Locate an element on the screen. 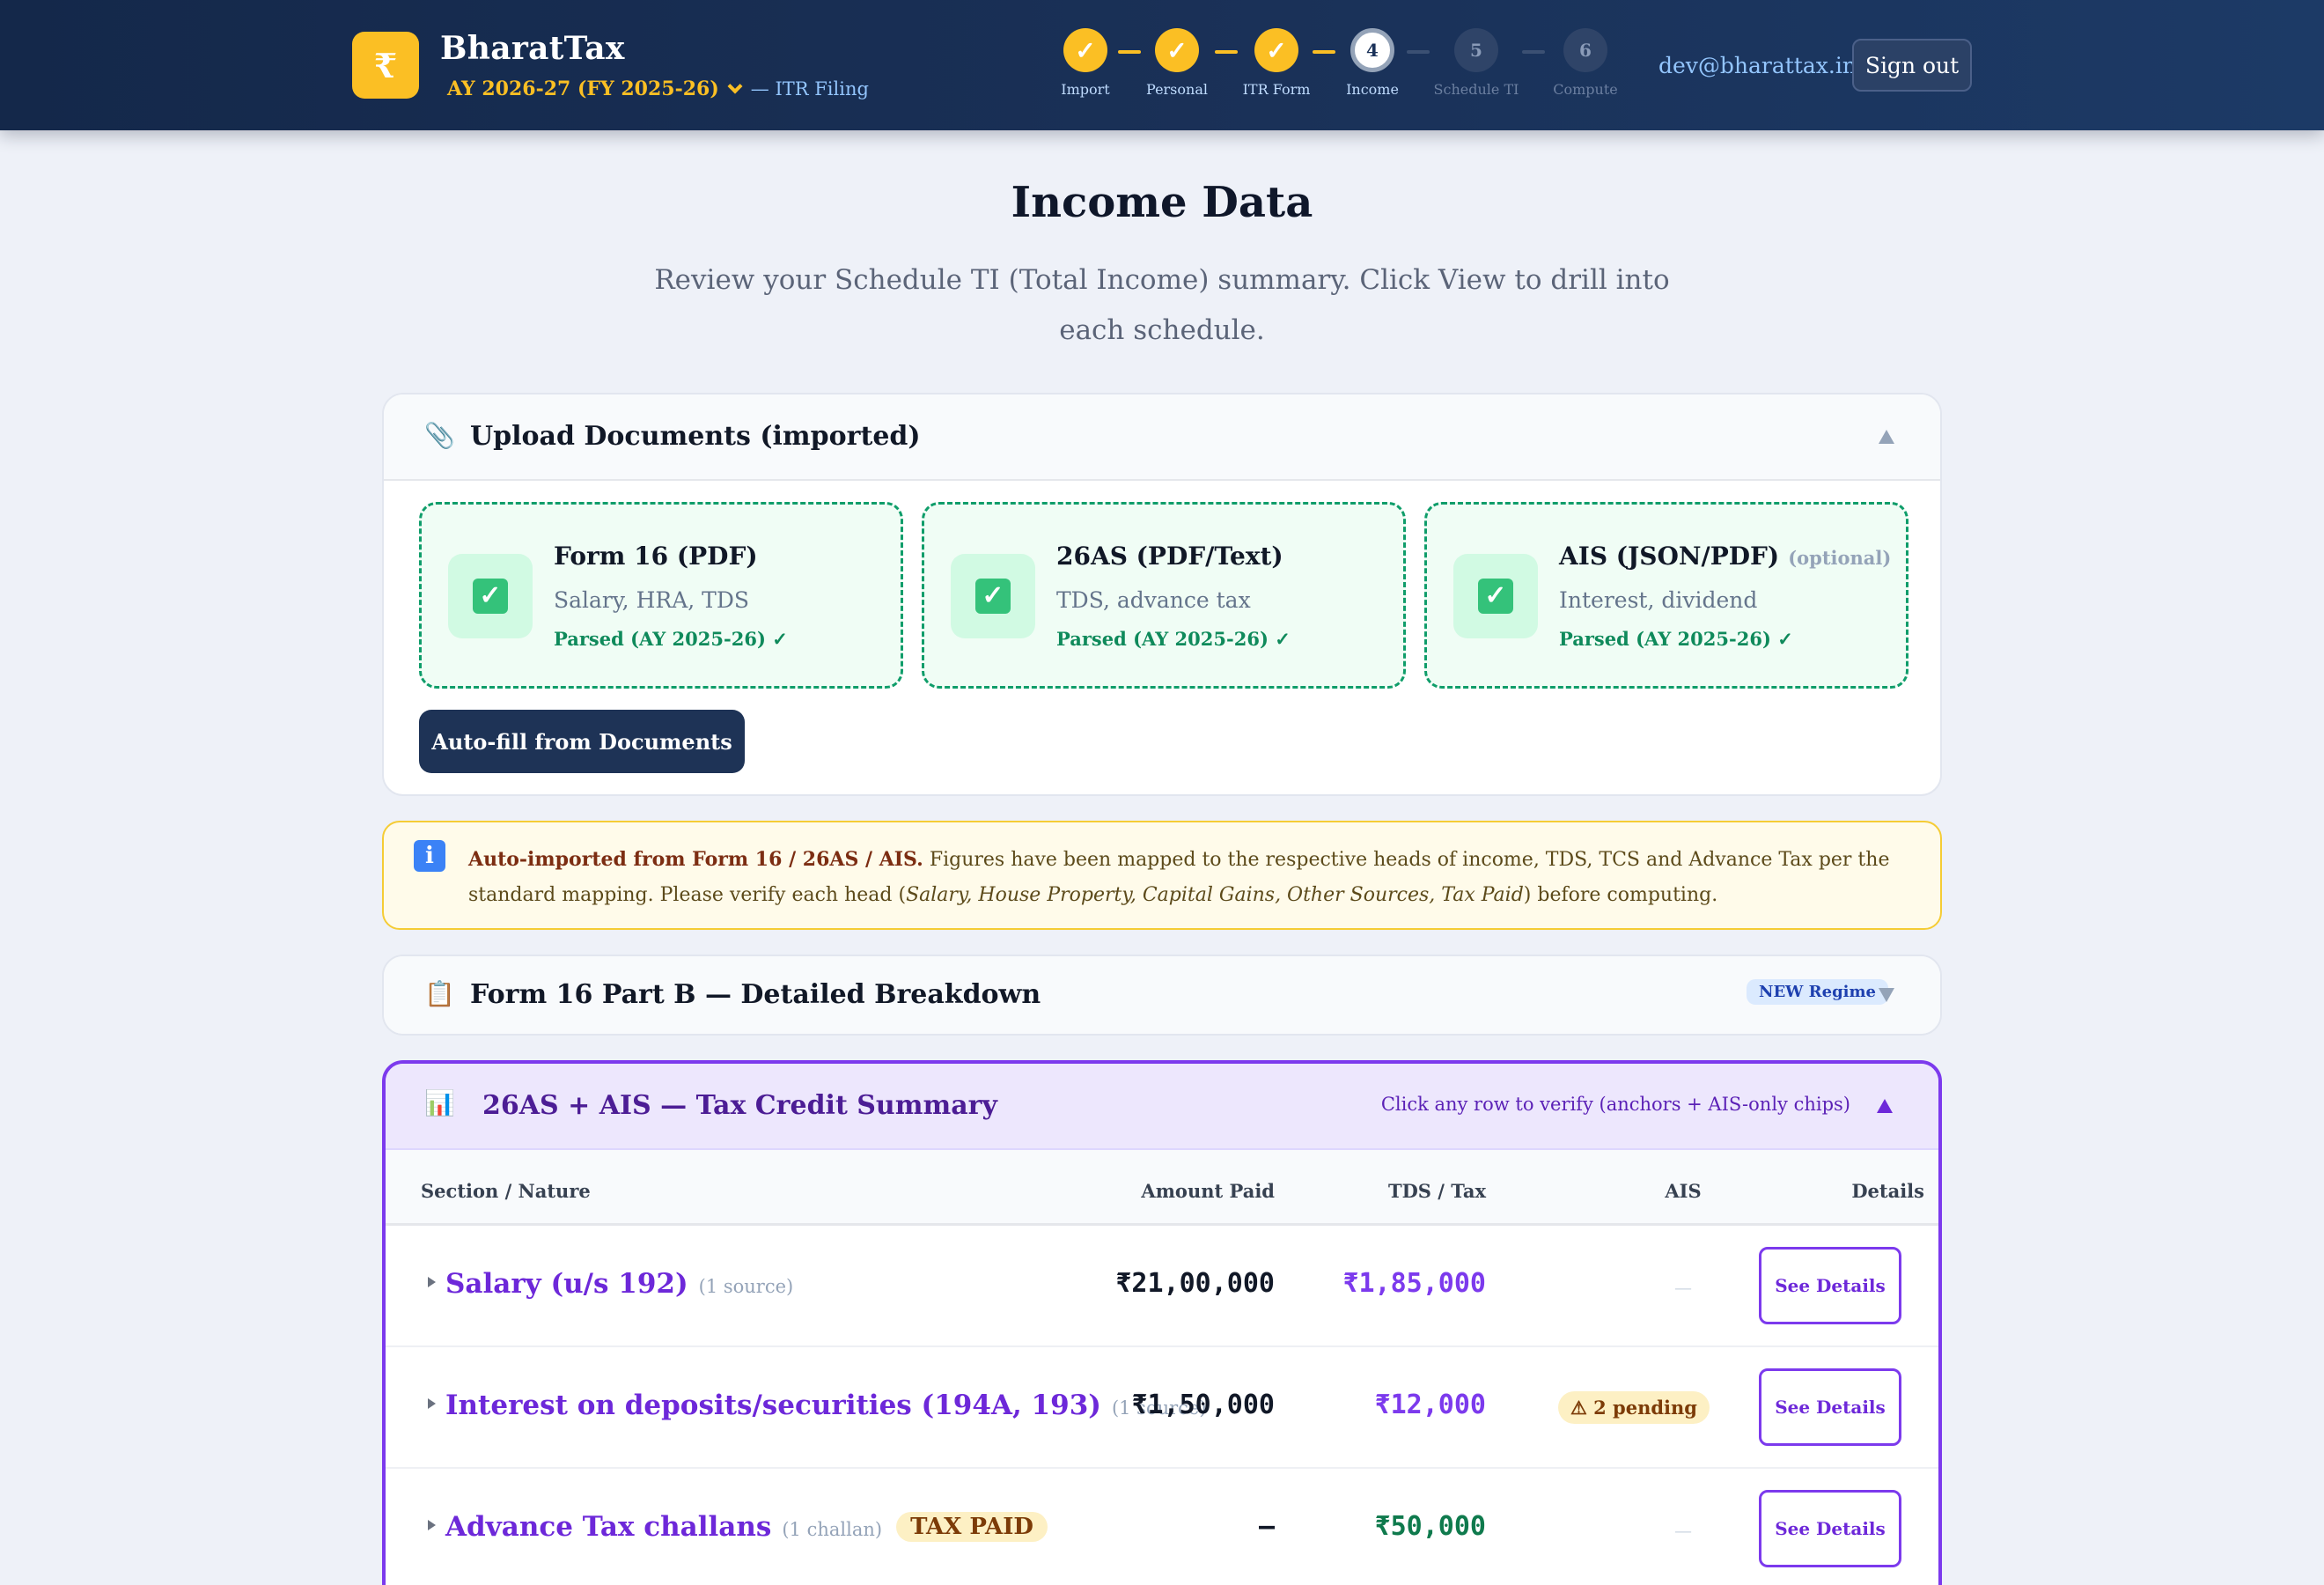  step-itr-form: ✓ ITR Form is located at coordinates (1276, 63).